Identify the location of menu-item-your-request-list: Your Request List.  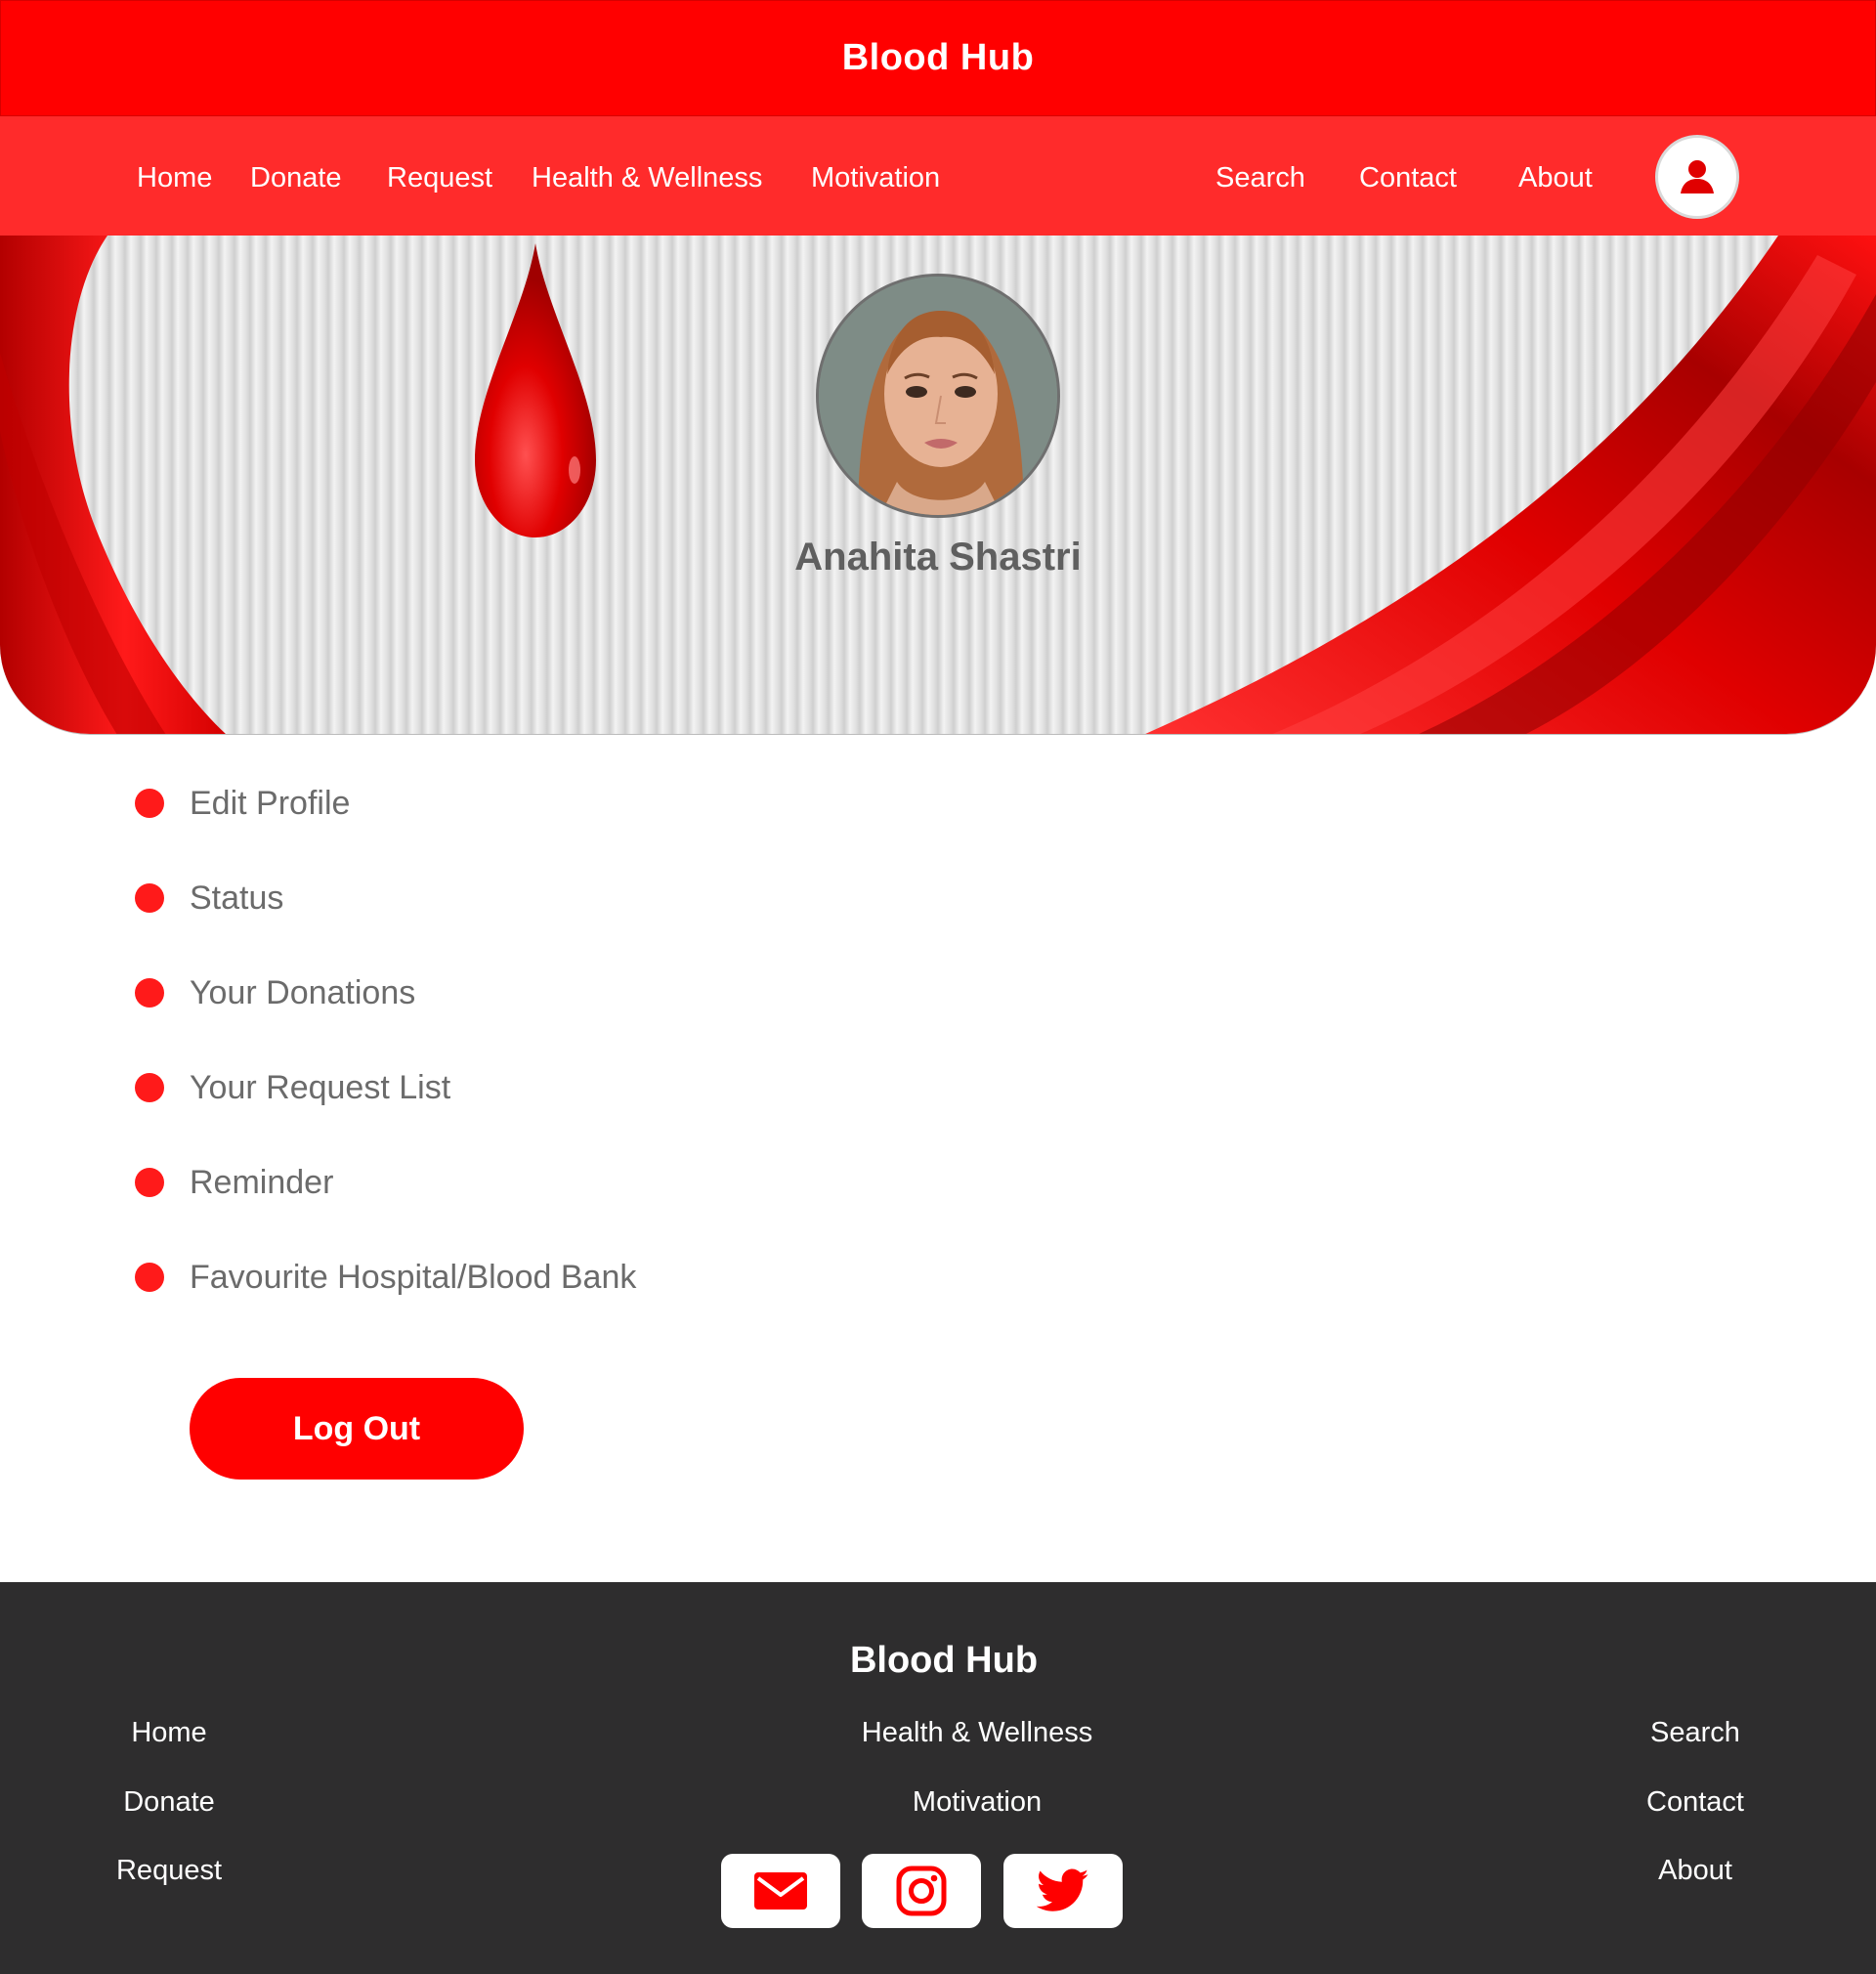
(292, 1087).